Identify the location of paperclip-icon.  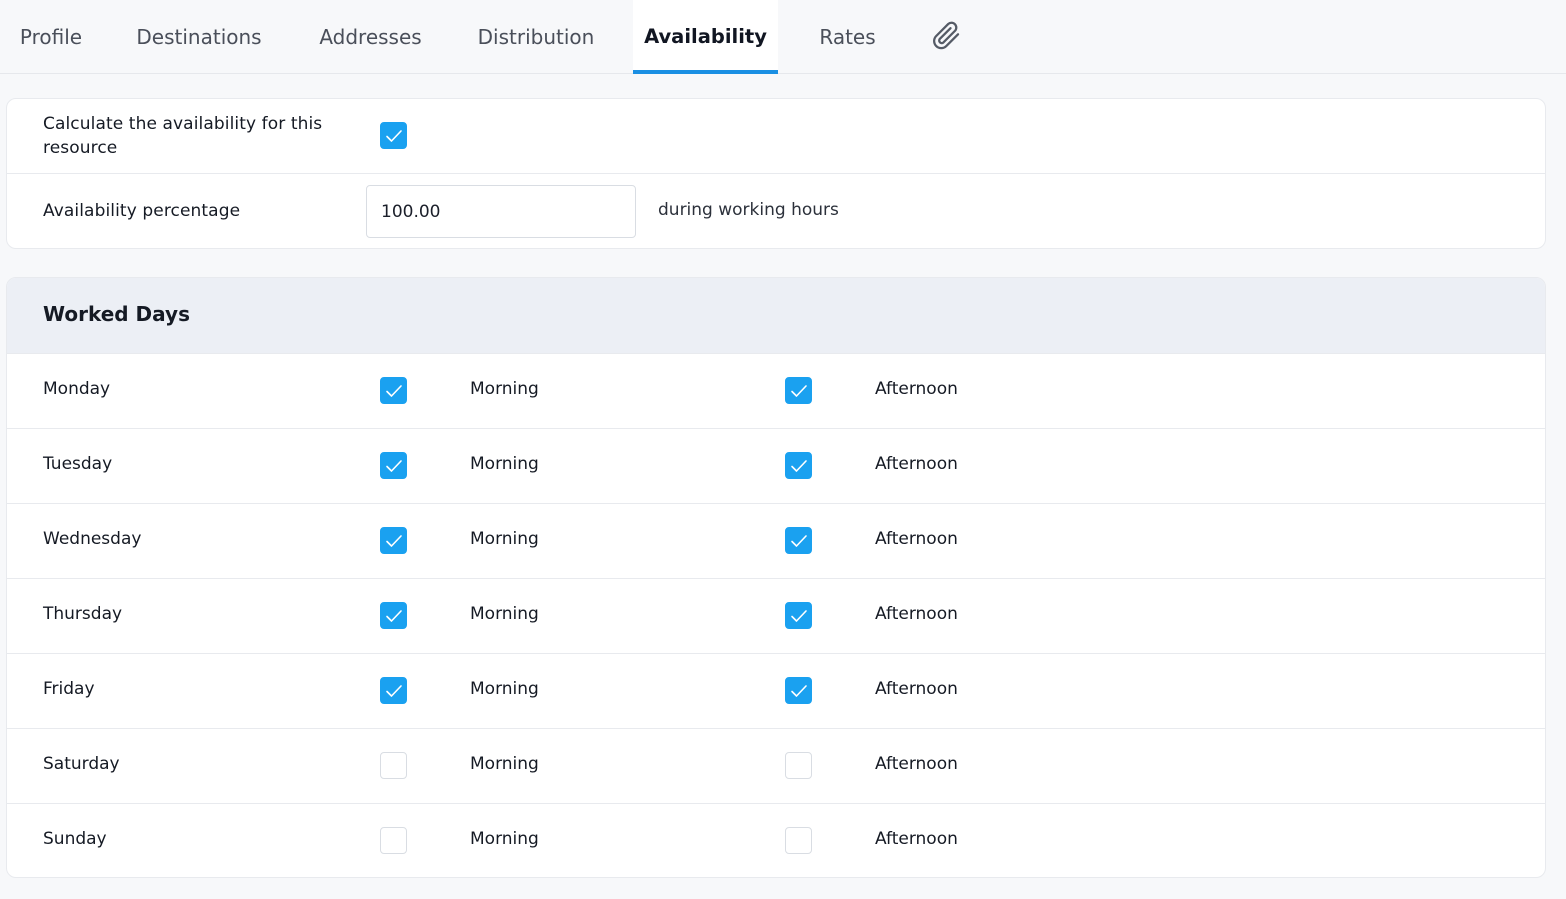
(946, 35).